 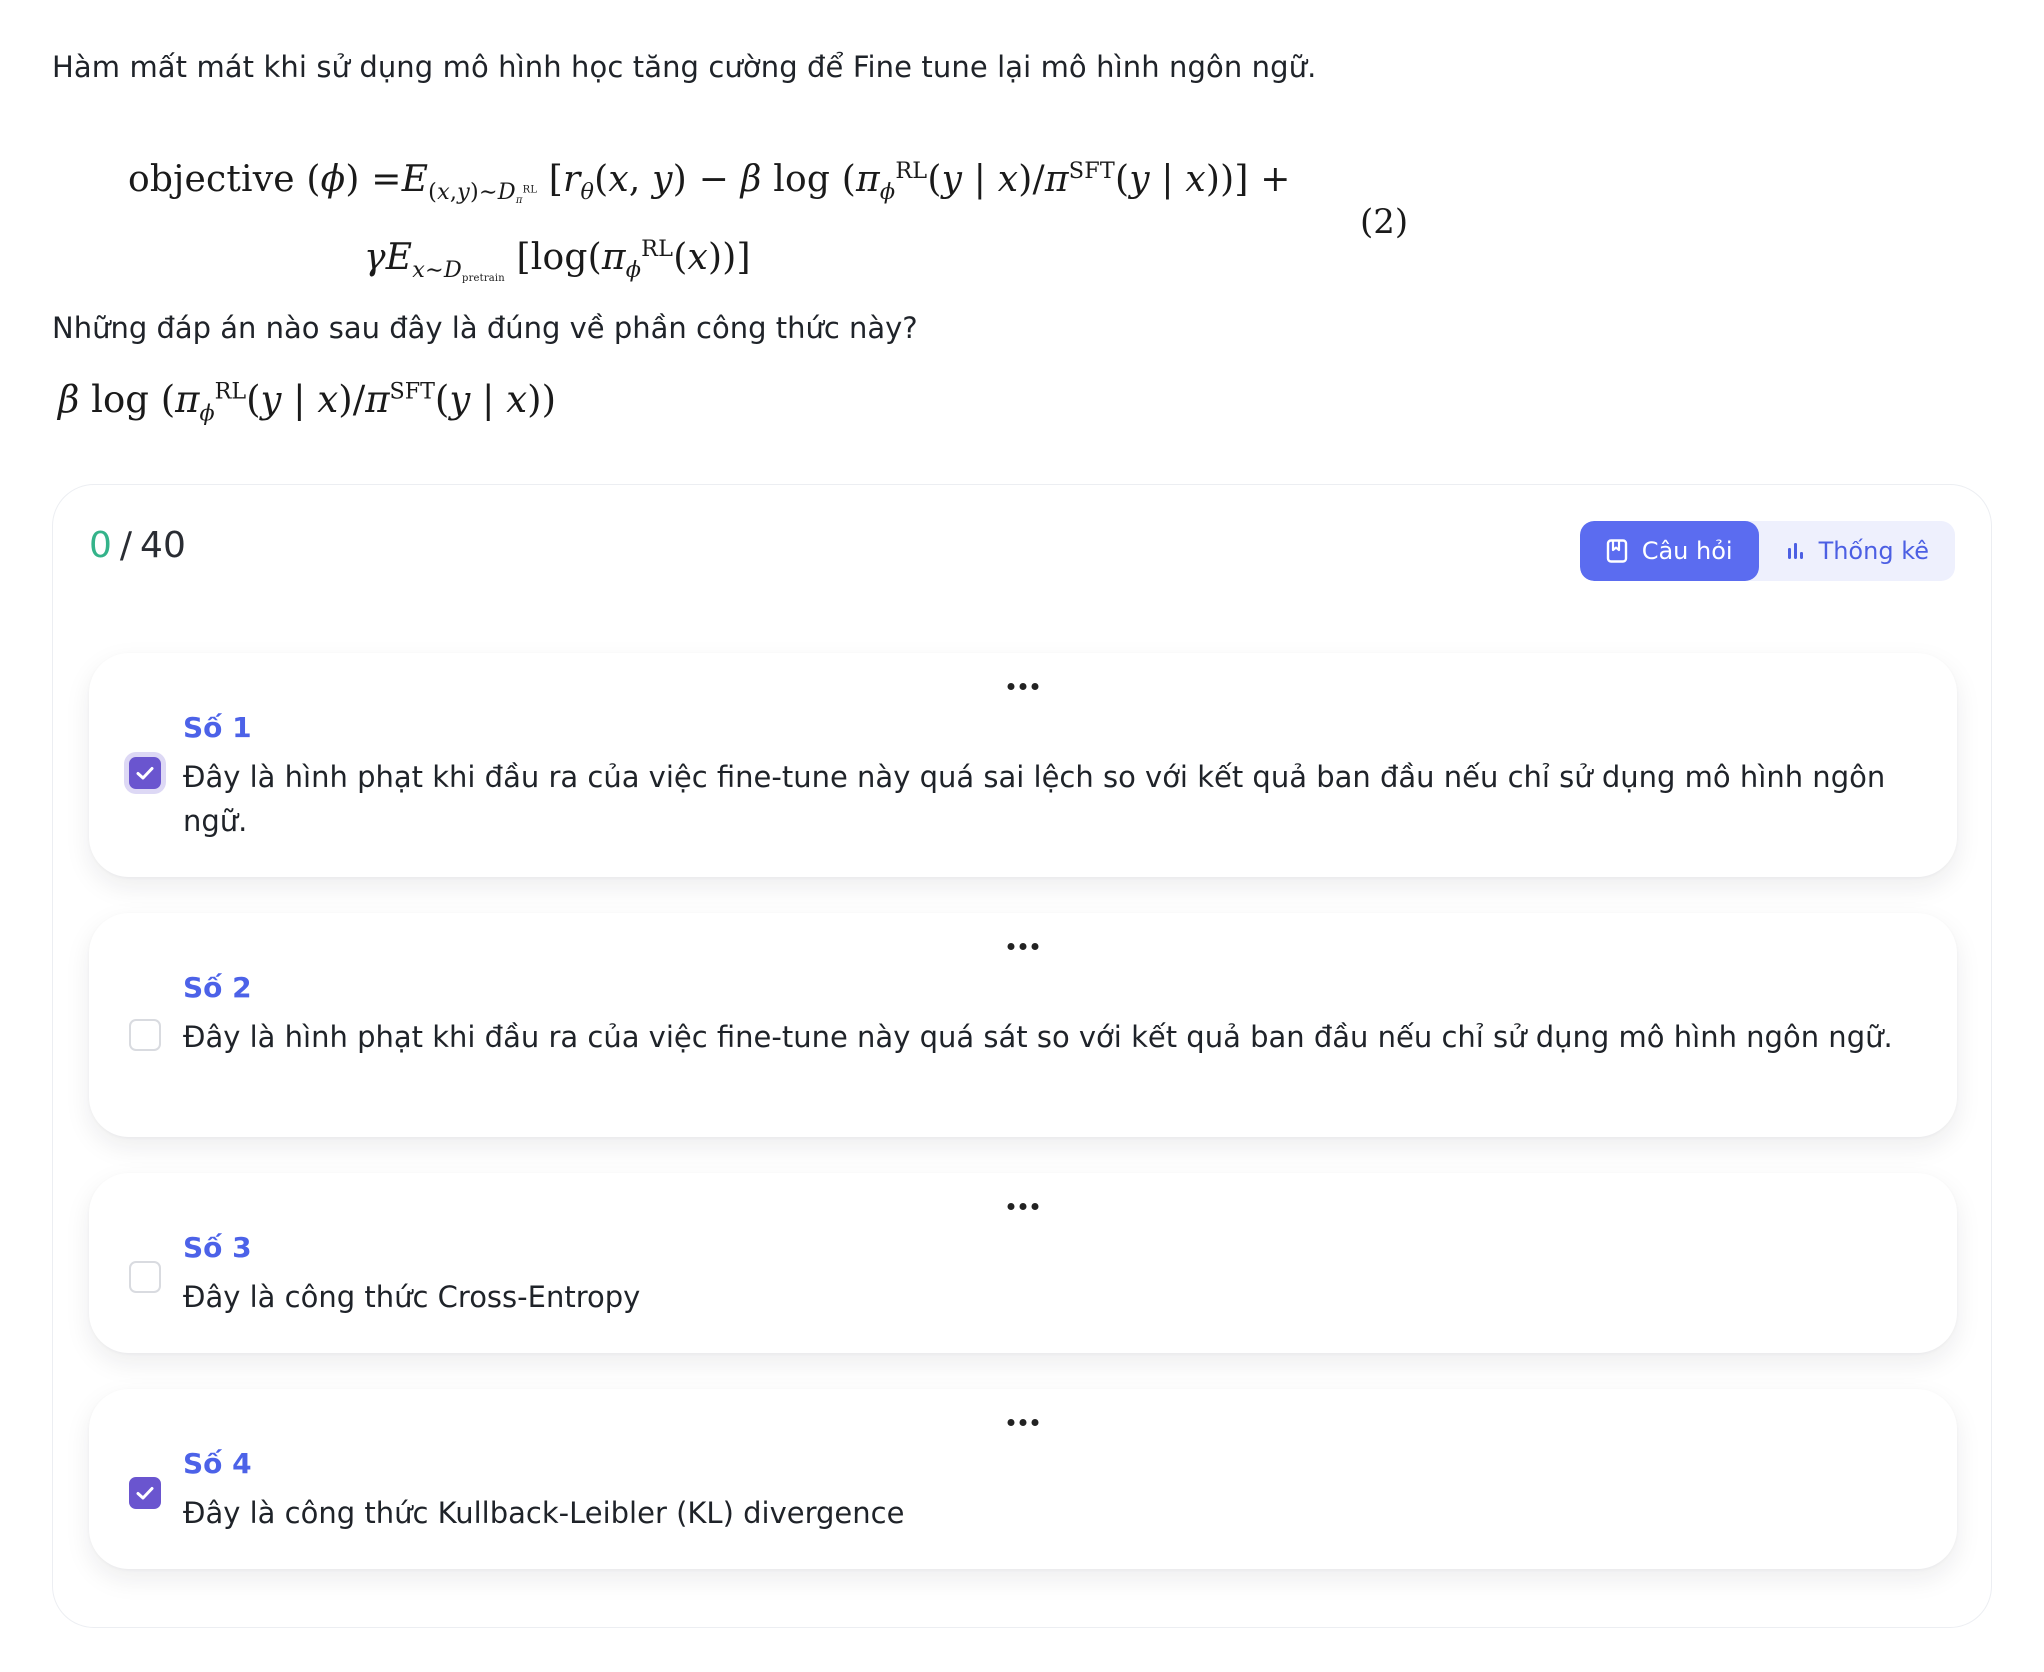 I want to click on score-total: 40, so click(x=163, y=545).